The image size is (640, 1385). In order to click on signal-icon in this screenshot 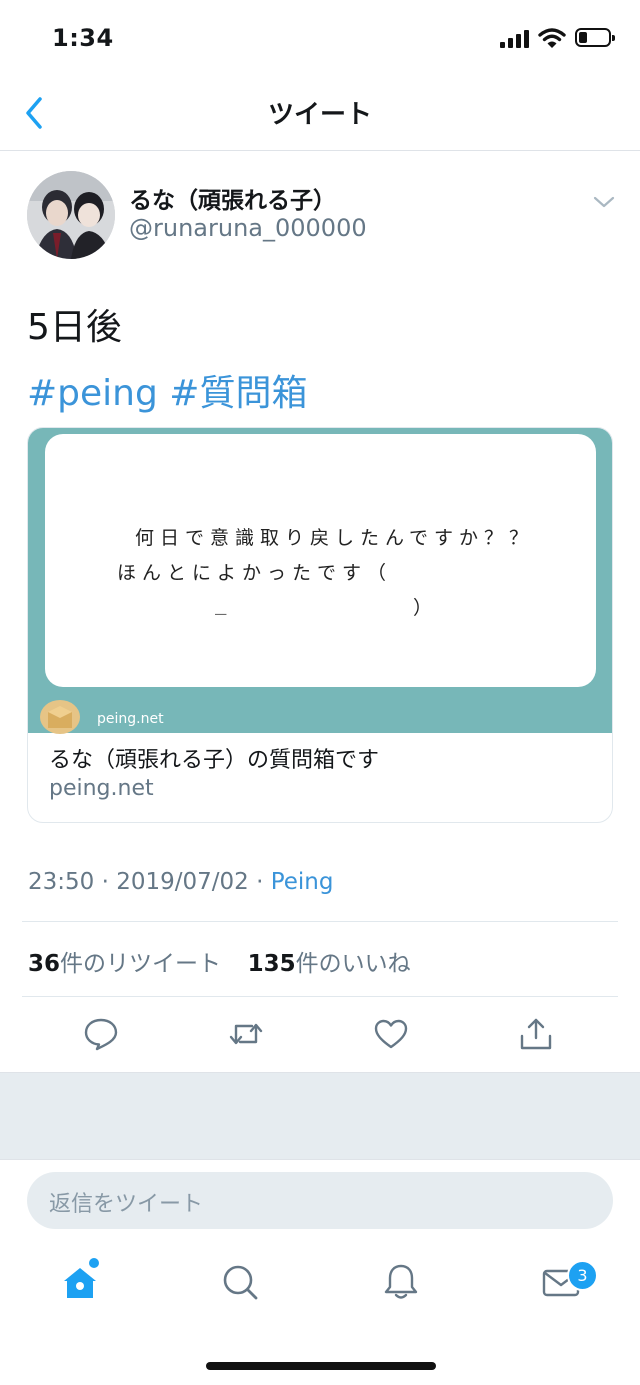, I will do `click(515, 39)`.